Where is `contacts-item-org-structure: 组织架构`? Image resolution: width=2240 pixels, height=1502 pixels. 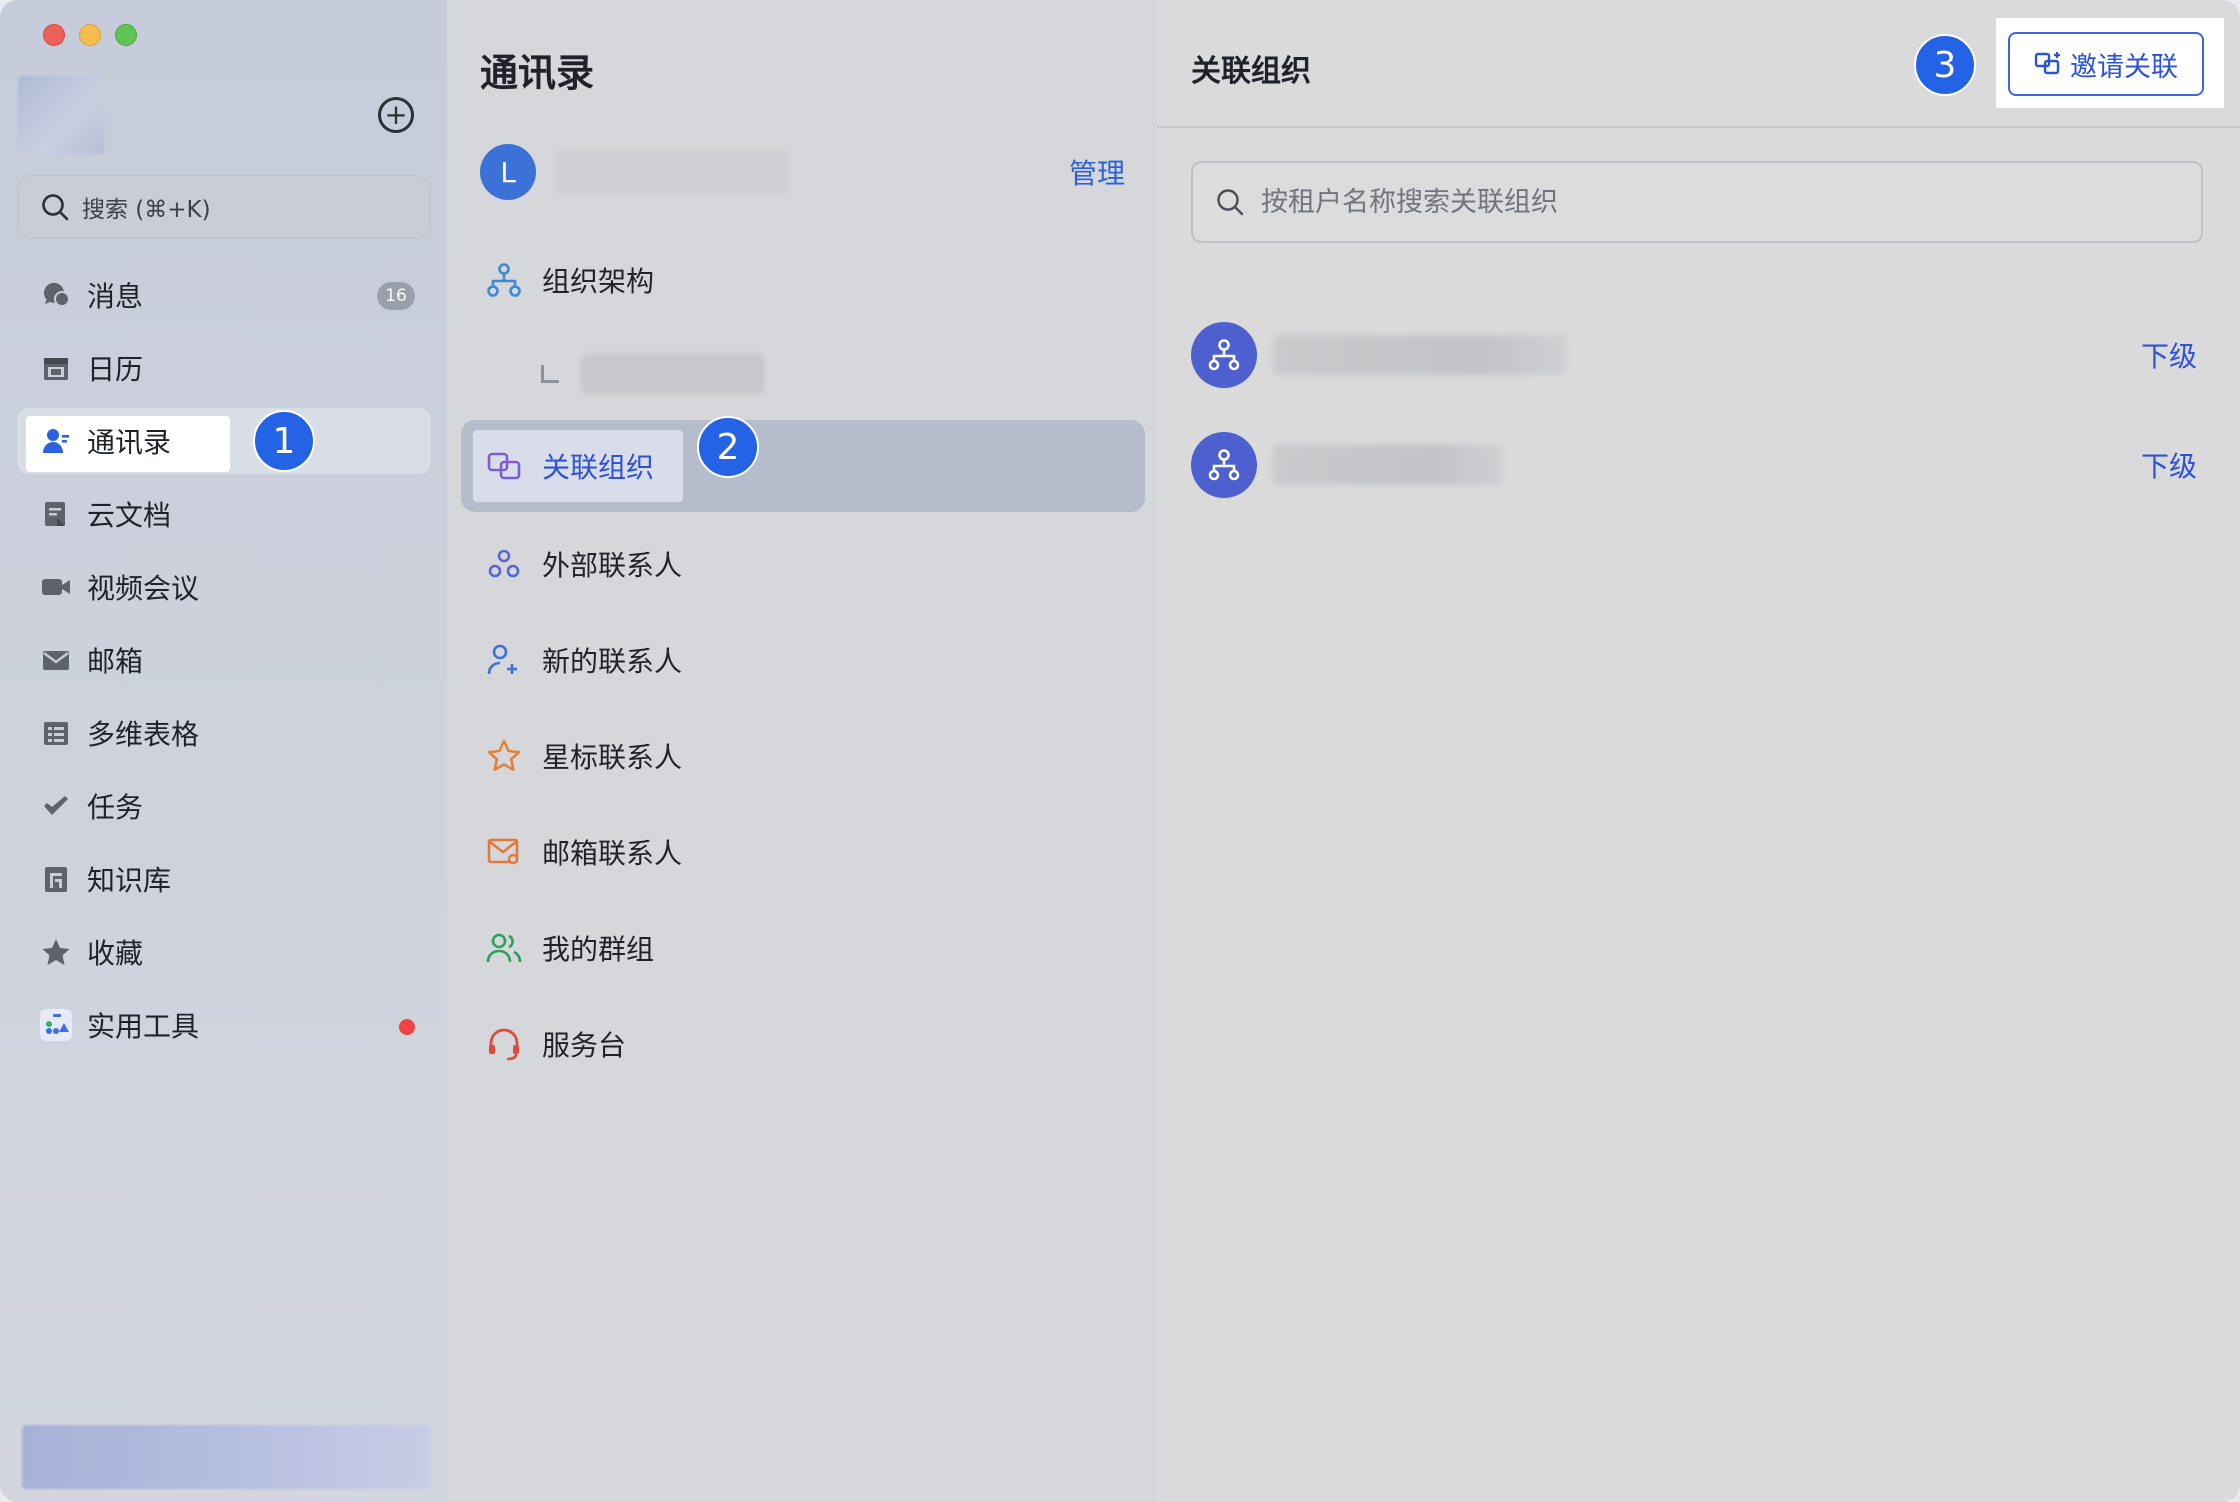
contacts-item-org-structure: 组织架构 is located at coordinates (803, 280).